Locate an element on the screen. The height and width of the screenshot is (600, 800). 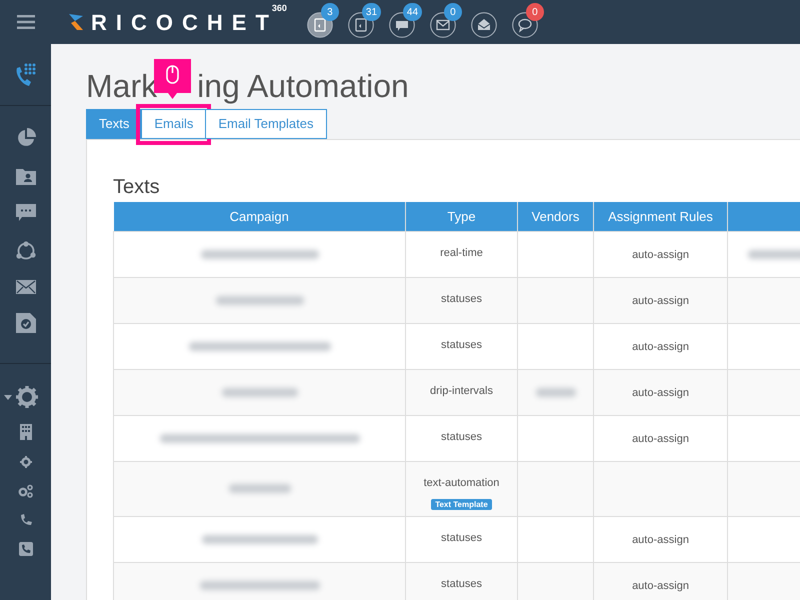
table-cell-text: real-time is located at coordinates (461, 253).